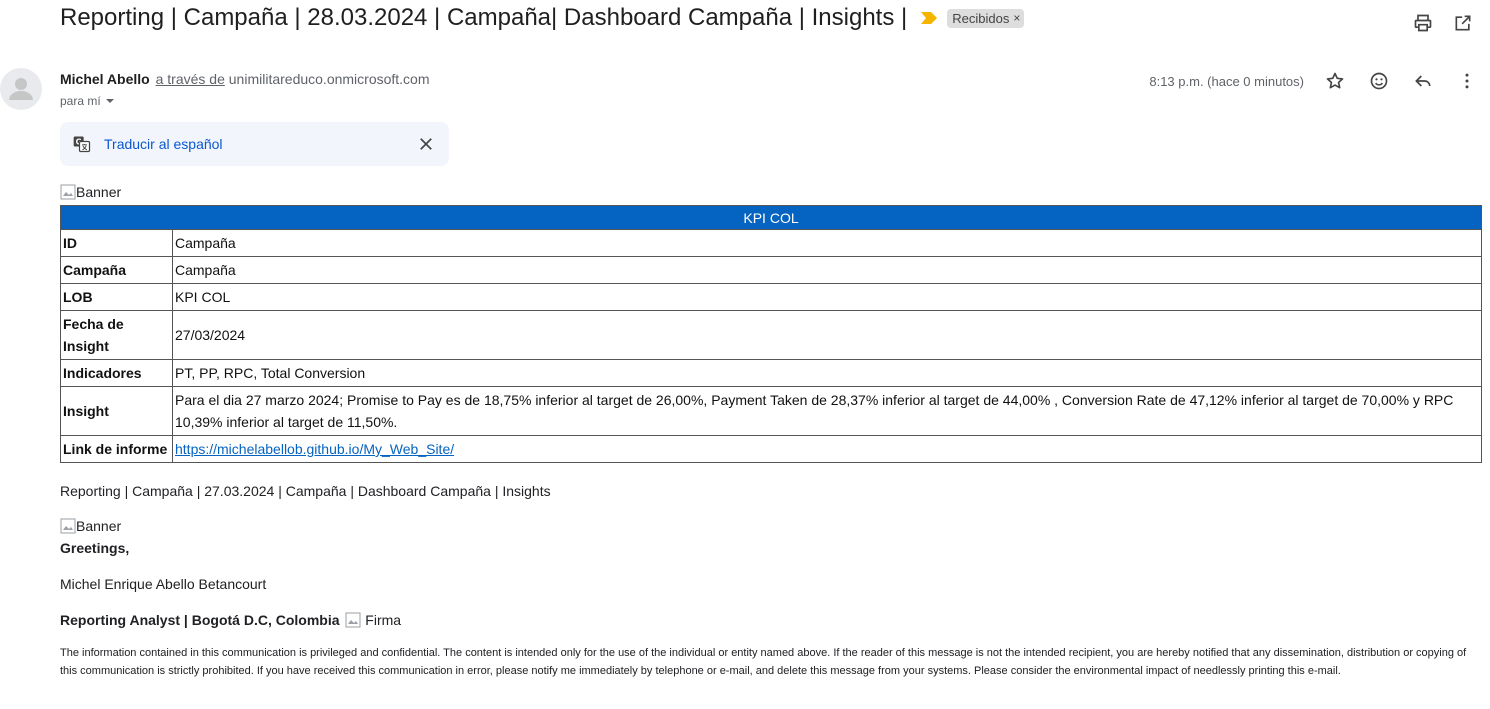 The height and width of the screenshot is (709, 1490). What do you see at coordinates (116, 449) in the screenshot?
I see `row-key: Link de informe` at bounding box center [116, 449].